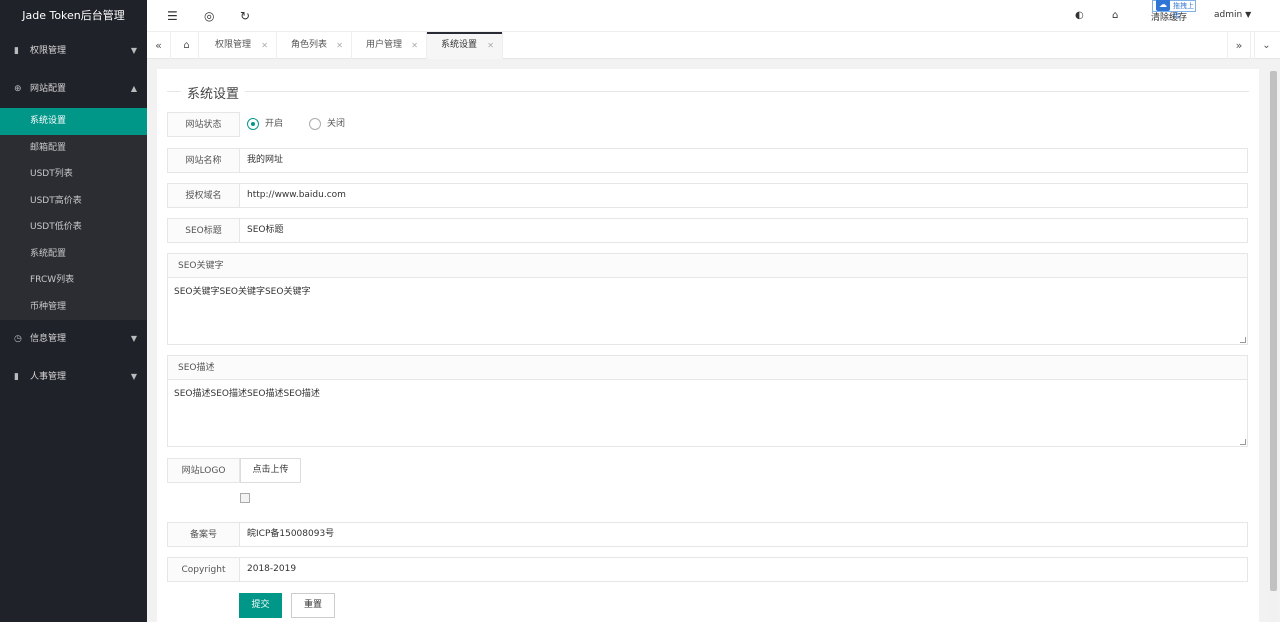 The image size is (1280, 622). Describe the element at coordinates (744, 230) in the screenshot. I see `seo-title-input: SEO标题` at that location.